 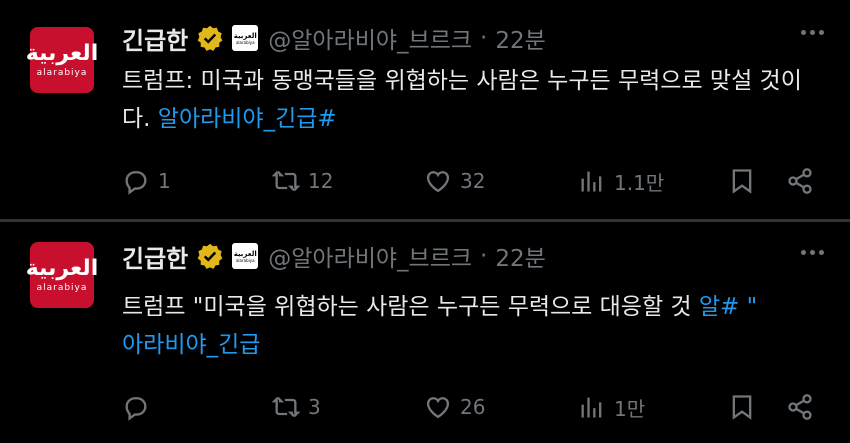 What do you see at coordinates (164, 181) in the screenshot?
I see `reply-count: 1` at bounding box center [164, 181].